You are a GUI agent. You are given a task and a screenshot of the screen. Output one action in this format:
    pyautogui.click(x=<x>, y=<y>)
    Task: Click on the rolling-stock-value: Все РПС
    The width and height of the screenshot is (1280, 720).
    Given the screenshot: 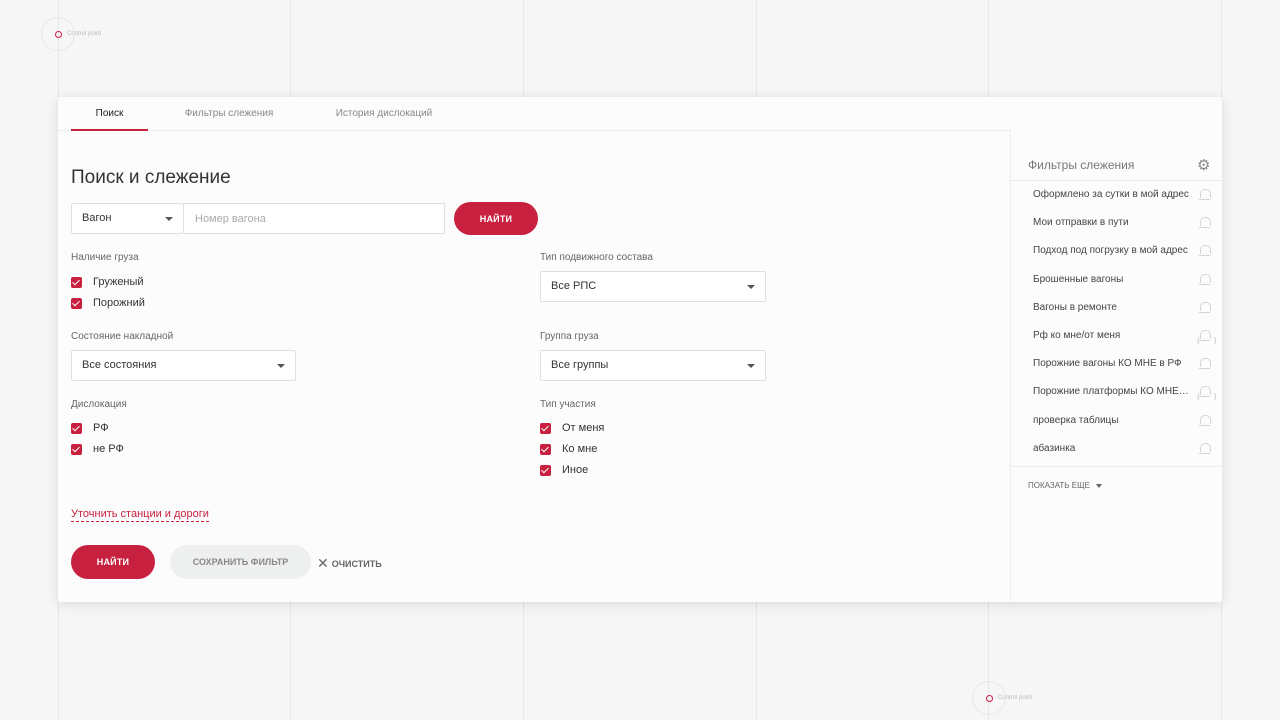 What is the action you would take?
    pyautogui.click(x=574, y=286)
    